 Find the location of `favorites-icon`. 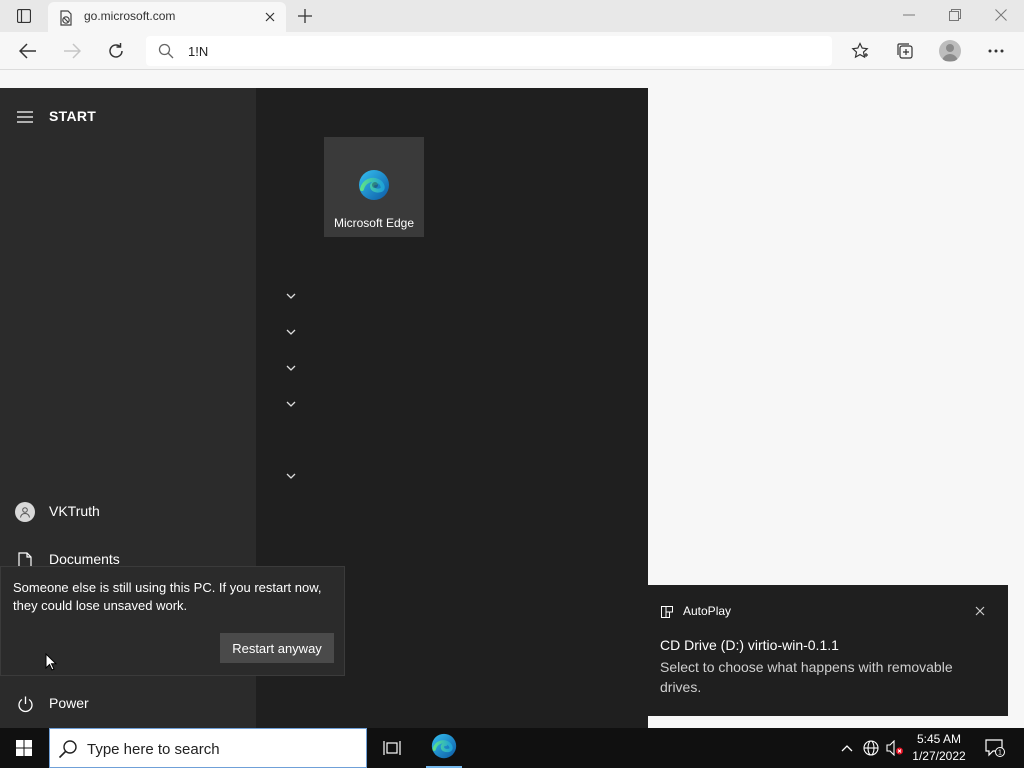

favorites-icon is located at coordinates (860, 51).